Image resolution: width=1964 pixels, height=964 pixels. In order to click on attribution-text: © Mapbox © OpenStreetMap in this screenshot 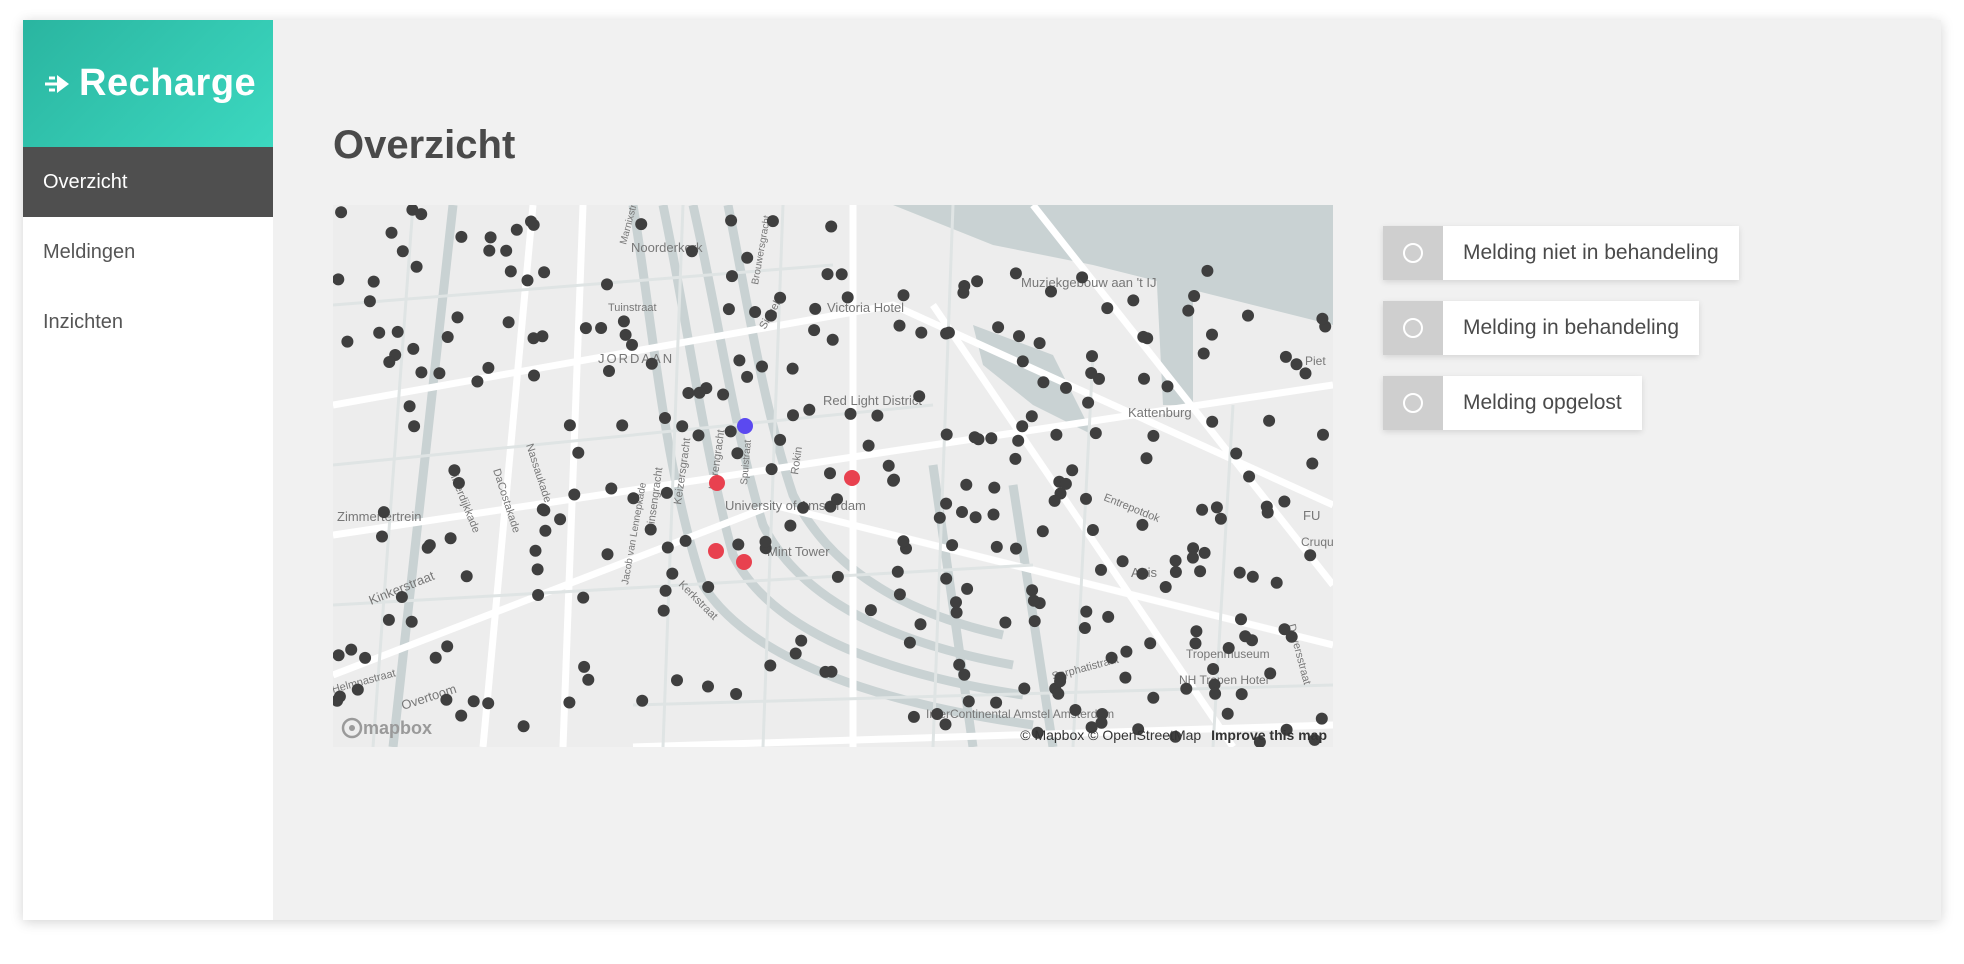, I will do `click(1110, 735)`.